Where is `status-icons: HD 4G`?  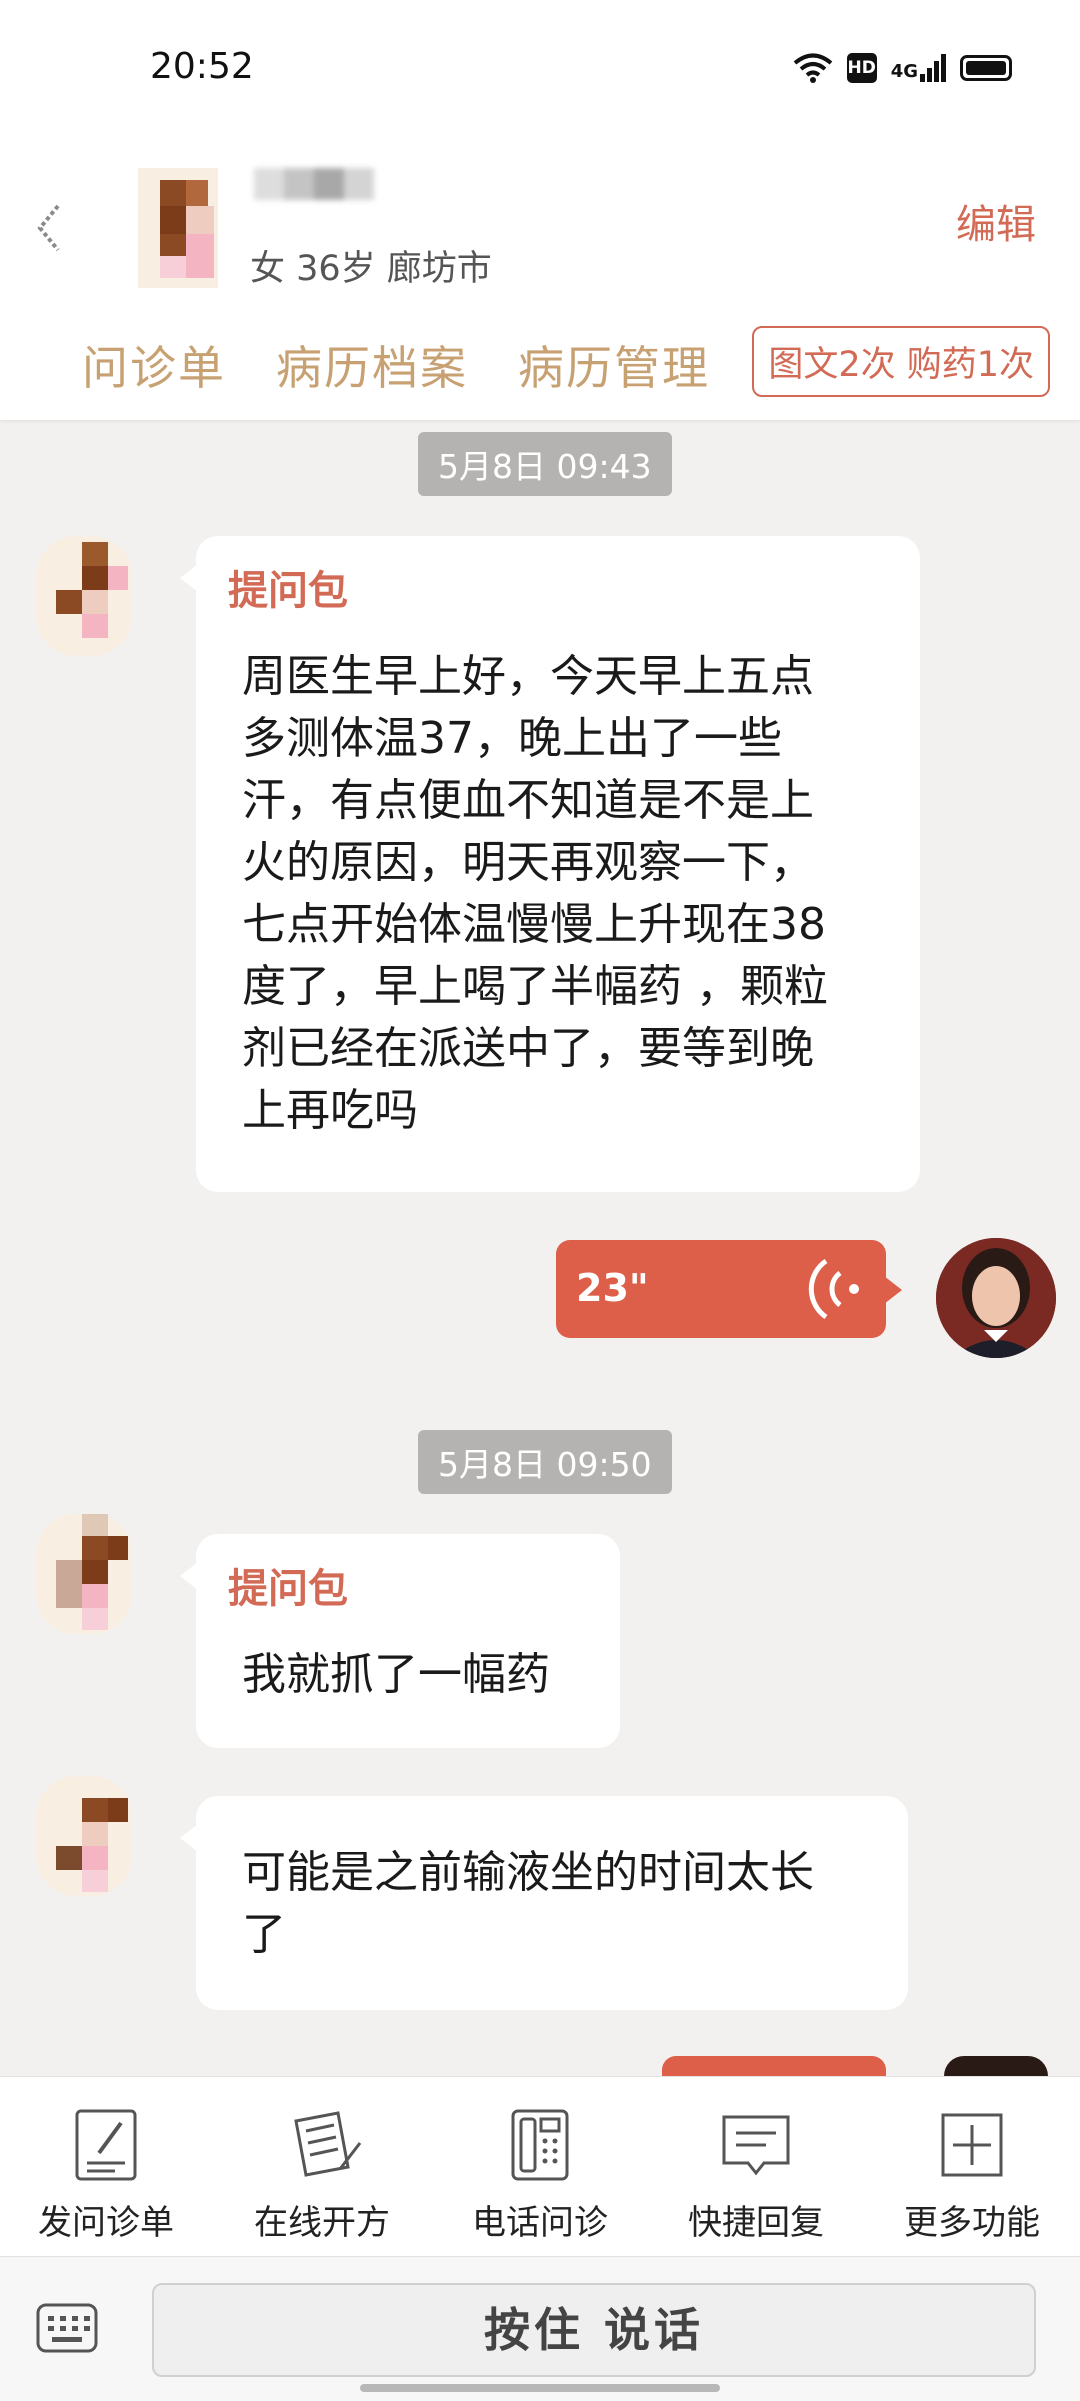
status-icons: HD 4G is located at coordinates (902, 68).